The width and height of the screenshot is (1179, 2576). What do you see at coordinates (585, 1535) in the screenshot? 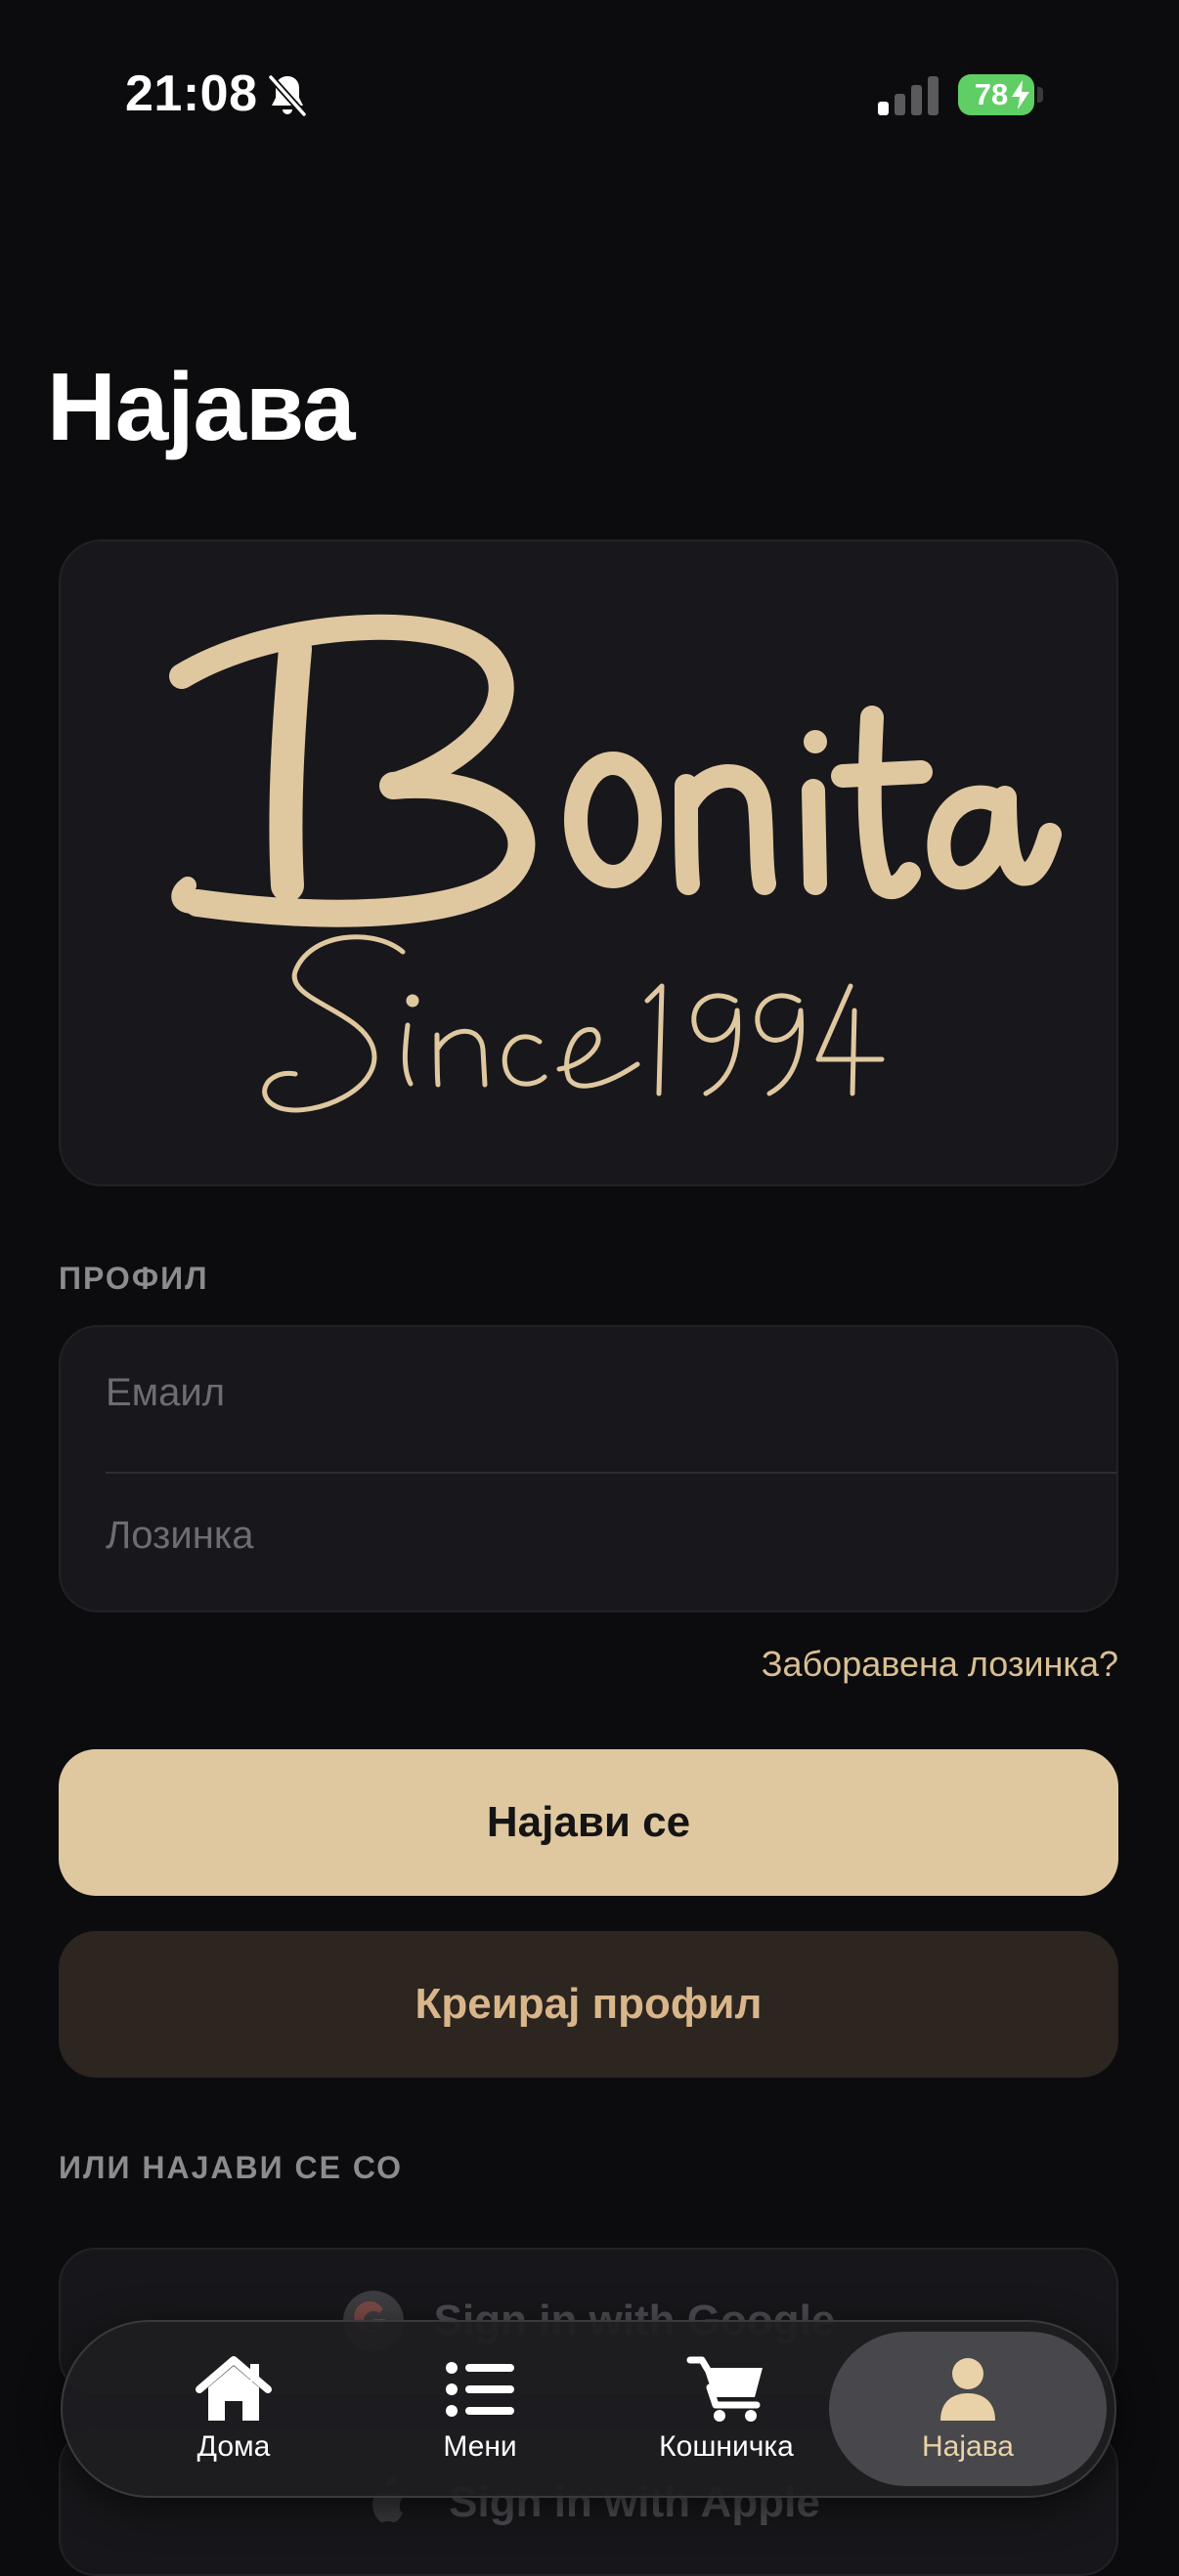
I see `password-field` at bounding box center [585, 1535].